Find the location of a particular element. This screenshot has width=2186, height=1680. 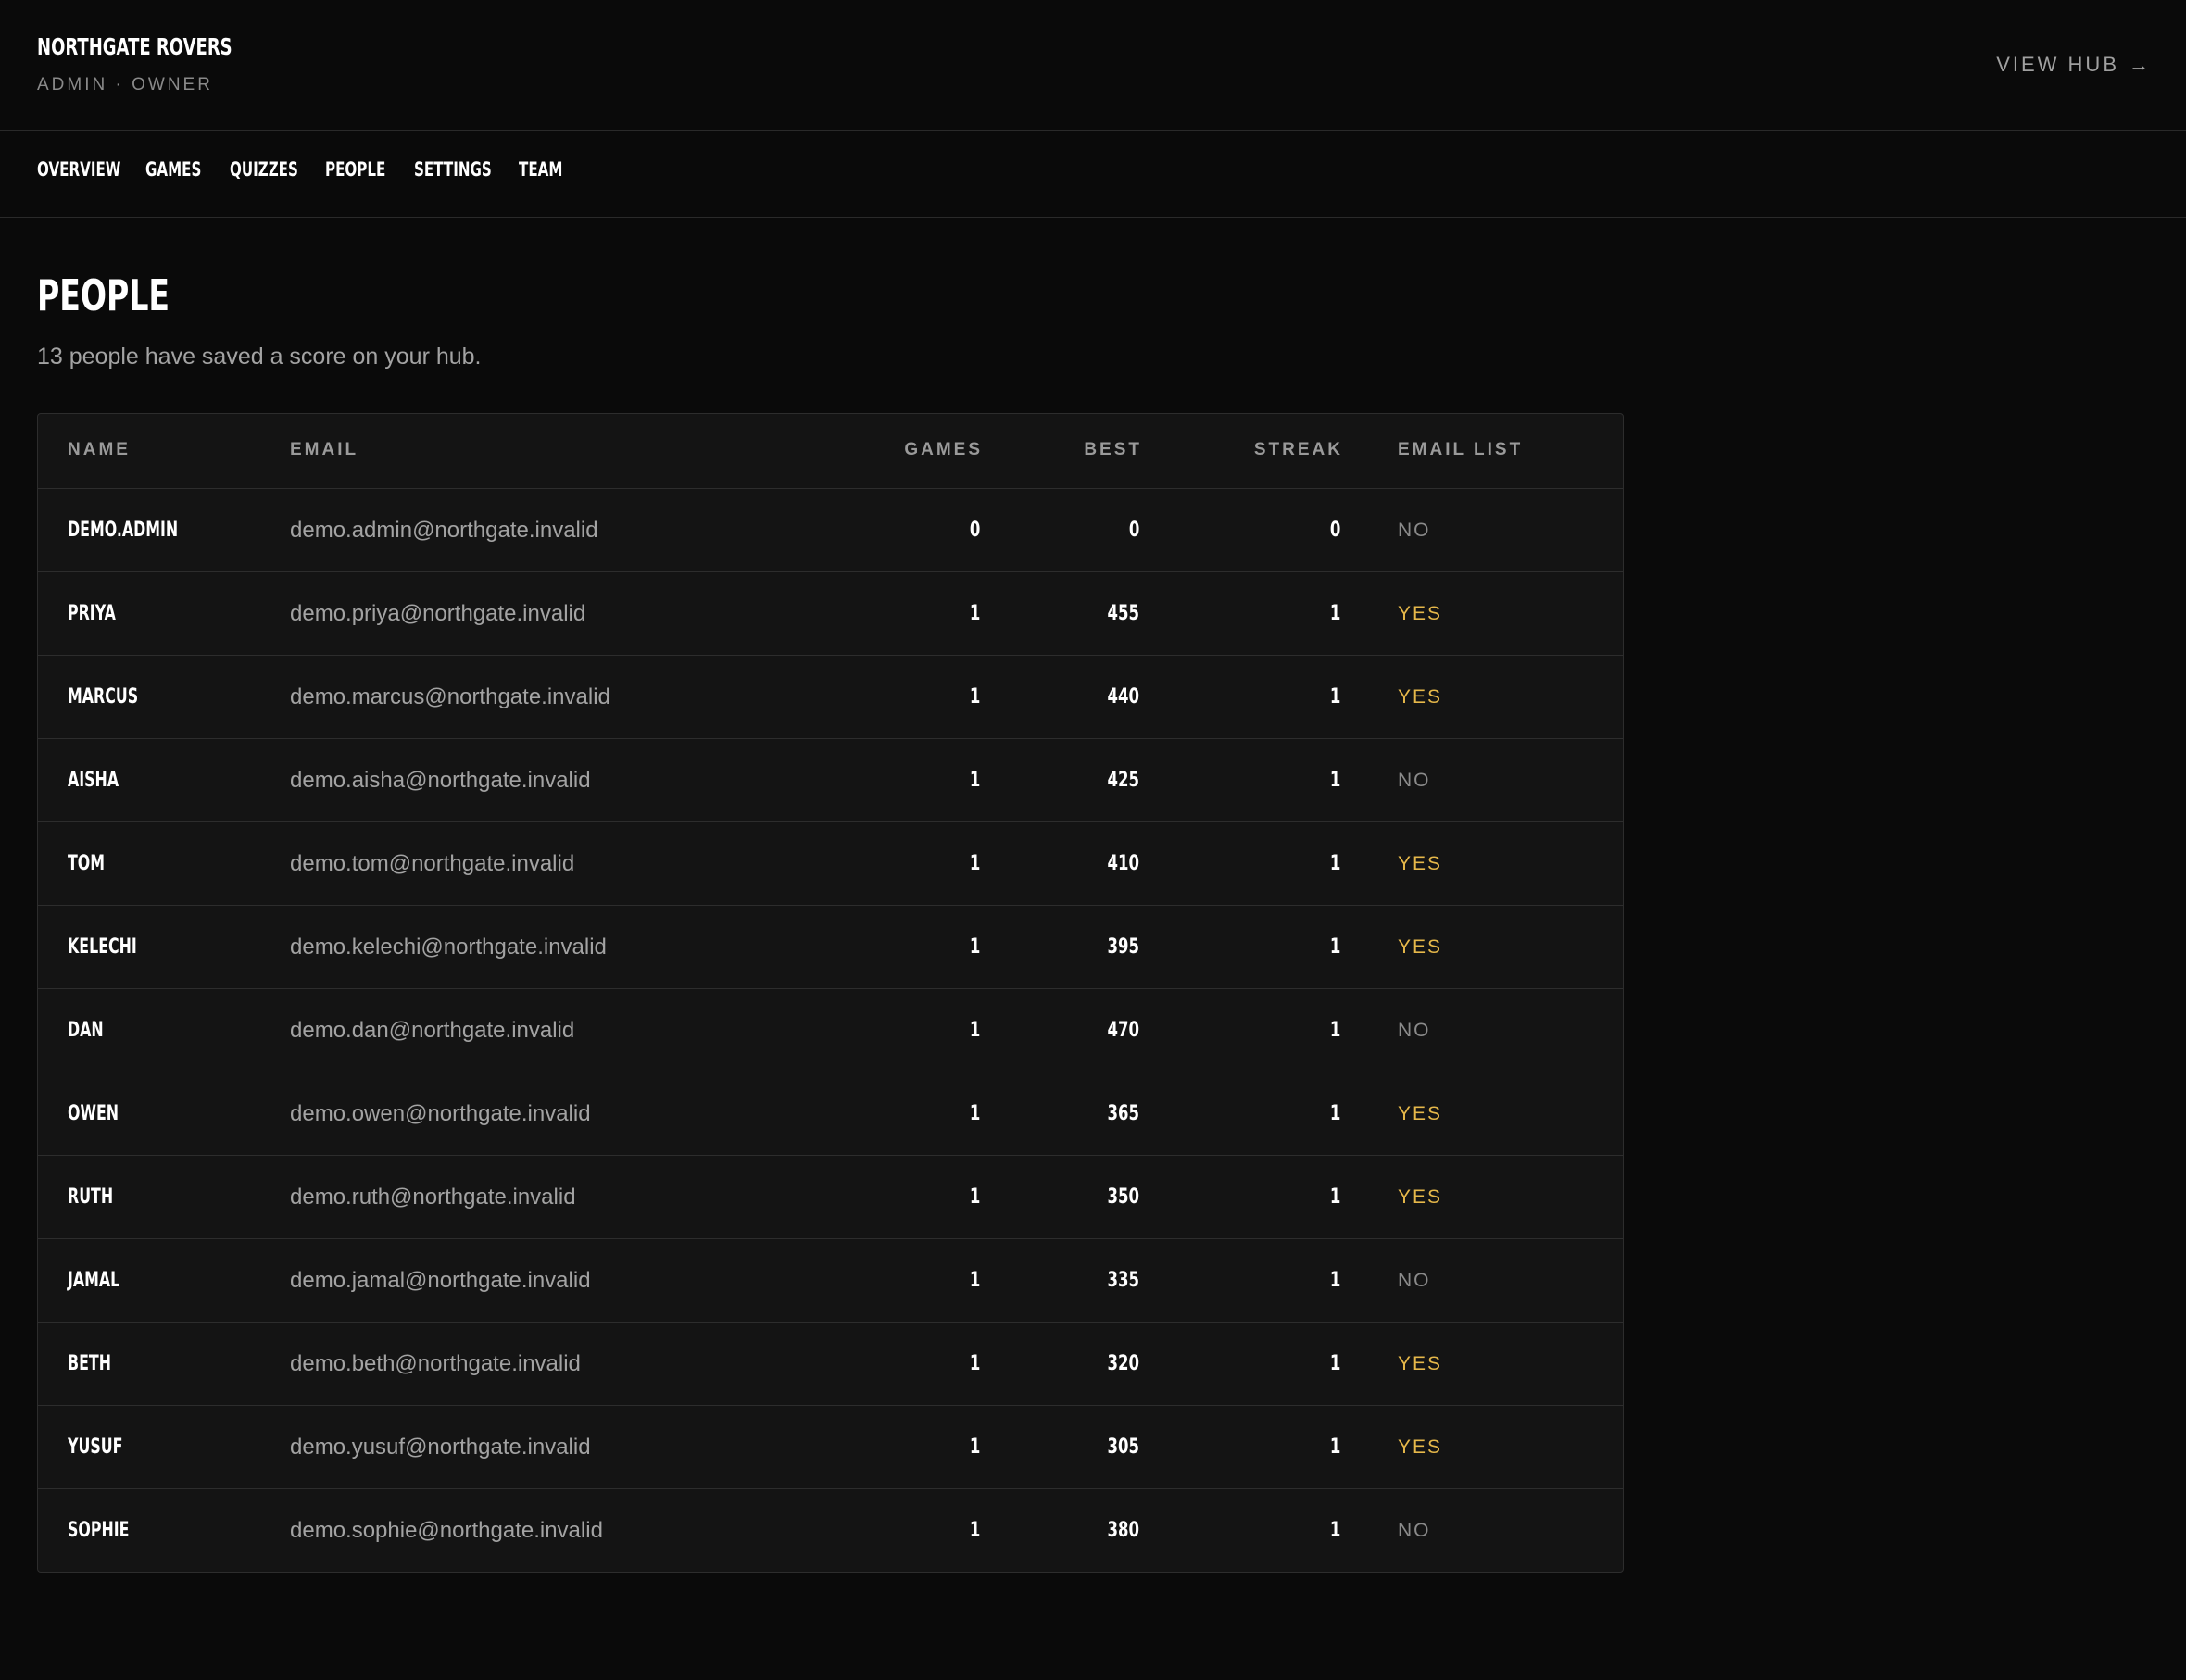

person-email: demo.yusuf@northgate.invalid is located at coordinates (440, 1447).